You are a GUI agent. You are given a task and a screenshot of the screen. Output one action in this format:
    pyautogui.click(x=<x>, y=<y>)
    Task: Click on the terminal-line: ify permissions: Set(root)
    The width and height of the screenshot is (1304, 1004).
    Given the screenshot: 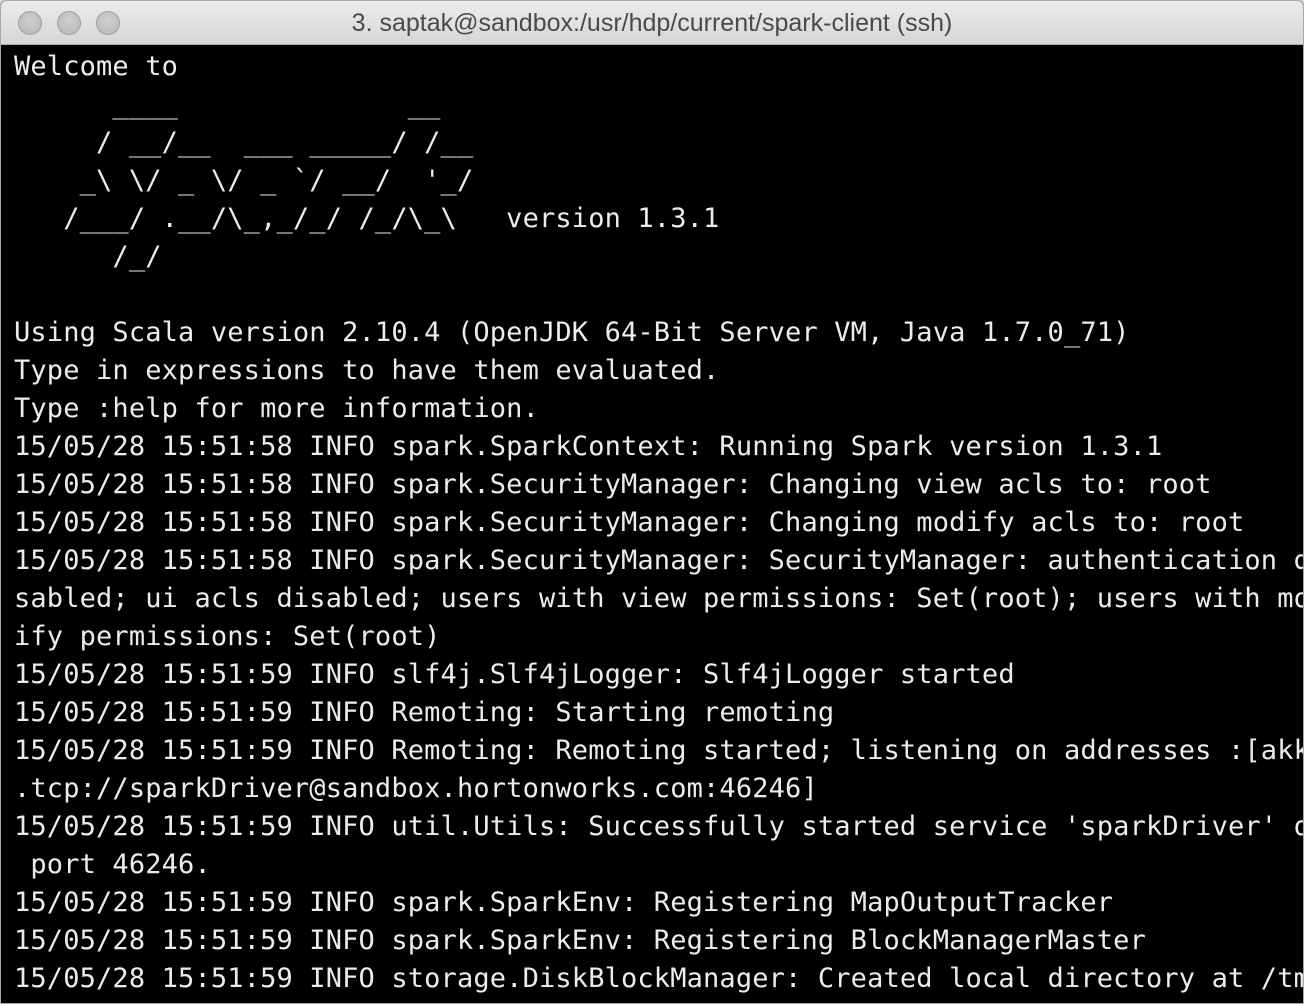 What is the action you would take?
    pyautogui.click(x=227, y=636)
    